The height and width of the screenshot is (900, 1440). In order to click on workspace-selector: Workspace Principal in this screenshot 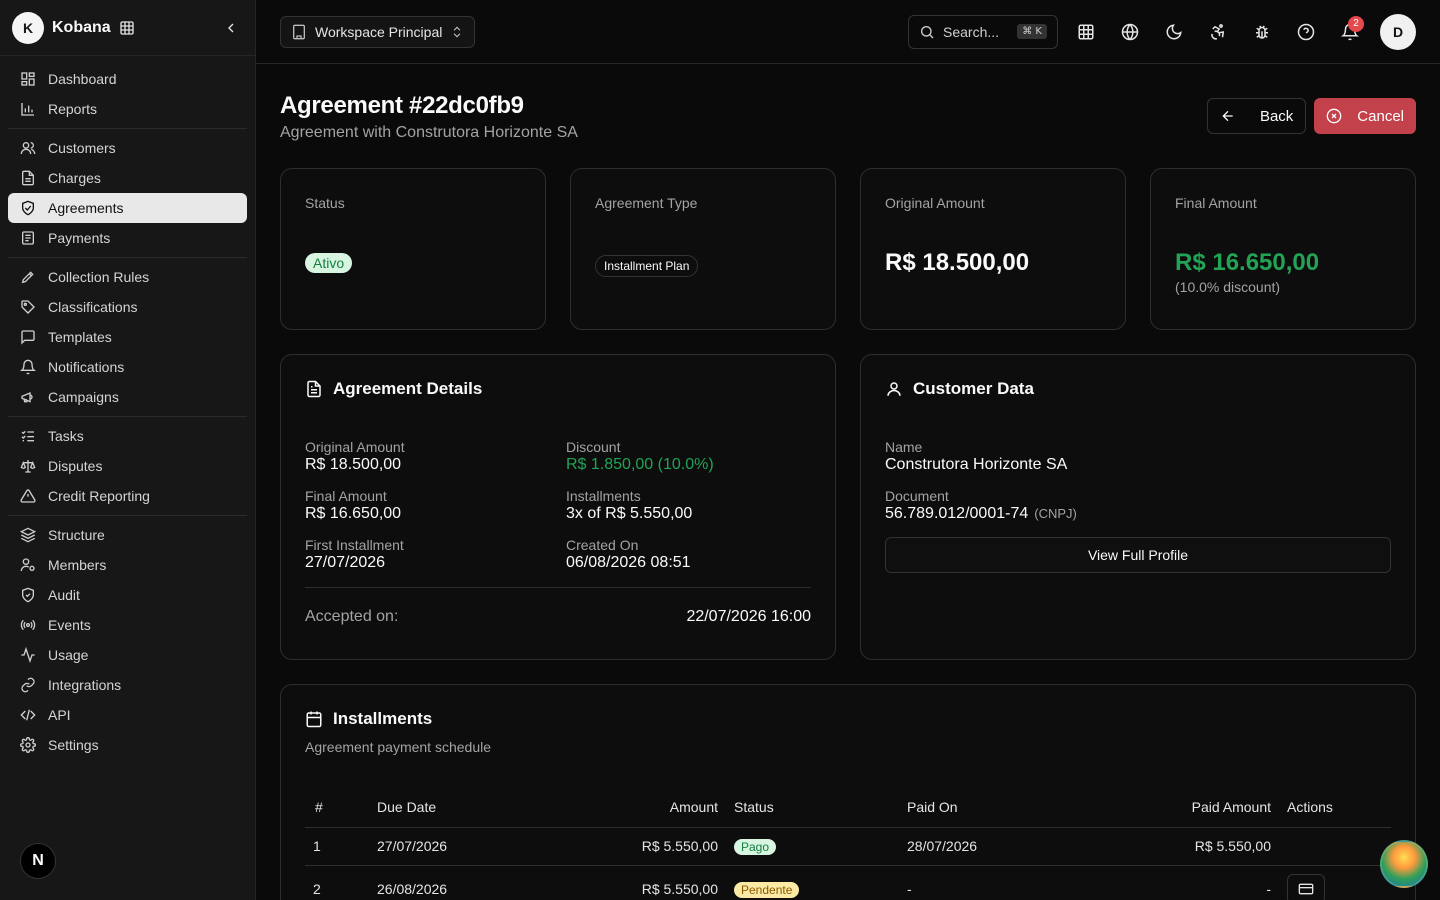, I will do `click(378, 31)`.